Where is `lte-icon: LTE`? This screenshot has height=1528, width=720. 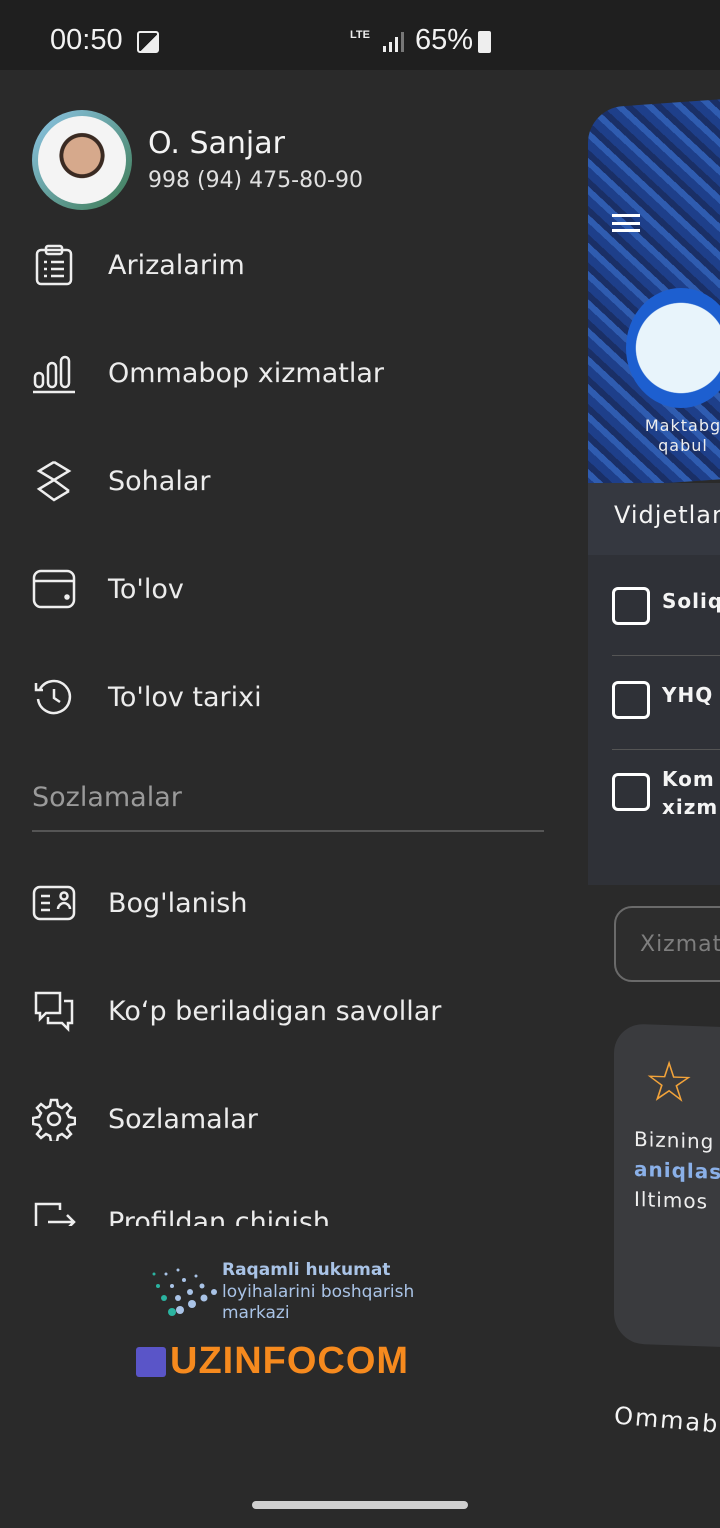
lte-icon: LTE is located at coordinates (360, 35).